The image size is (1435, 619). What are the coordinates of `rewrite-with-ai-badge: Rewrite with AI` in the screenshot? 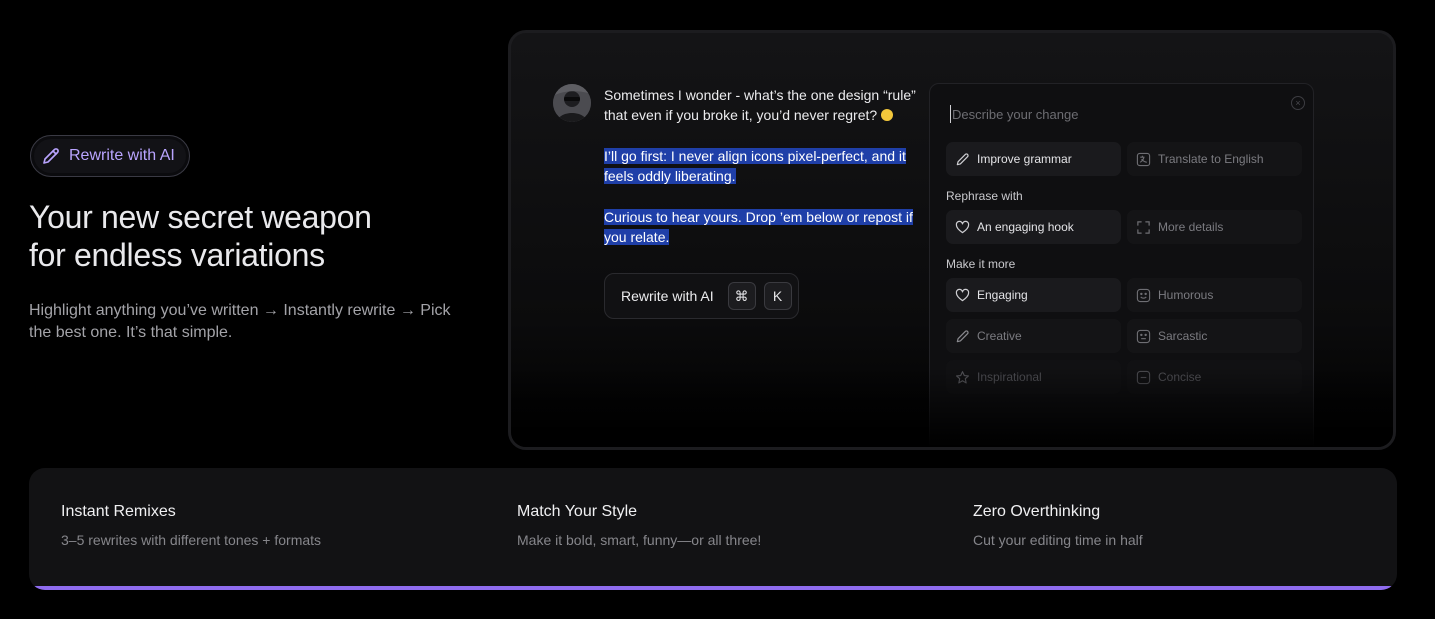 It's located at (110, 156).